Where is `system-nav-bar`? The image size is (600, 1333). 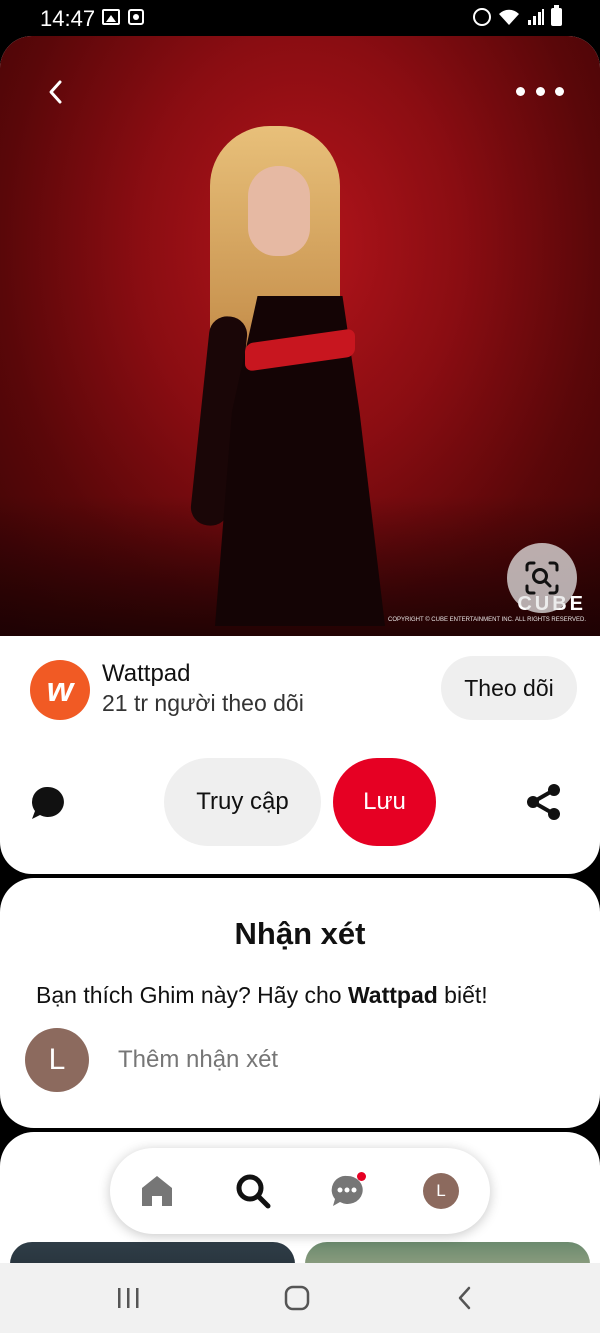 system-nav-bar is located at coordinates (300, 1298).